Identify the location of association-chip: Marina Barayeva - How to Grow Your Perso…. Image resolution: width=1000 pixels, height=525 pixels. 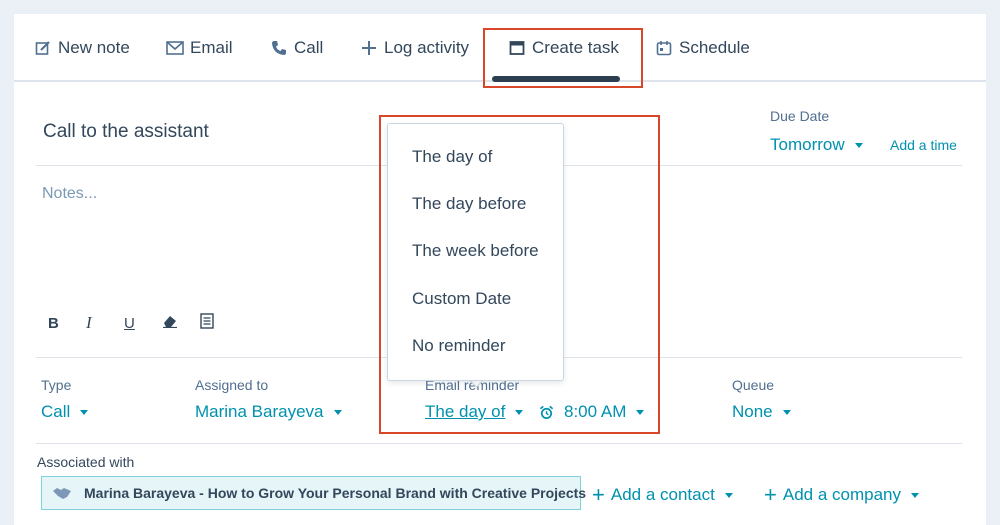
(313, 493).